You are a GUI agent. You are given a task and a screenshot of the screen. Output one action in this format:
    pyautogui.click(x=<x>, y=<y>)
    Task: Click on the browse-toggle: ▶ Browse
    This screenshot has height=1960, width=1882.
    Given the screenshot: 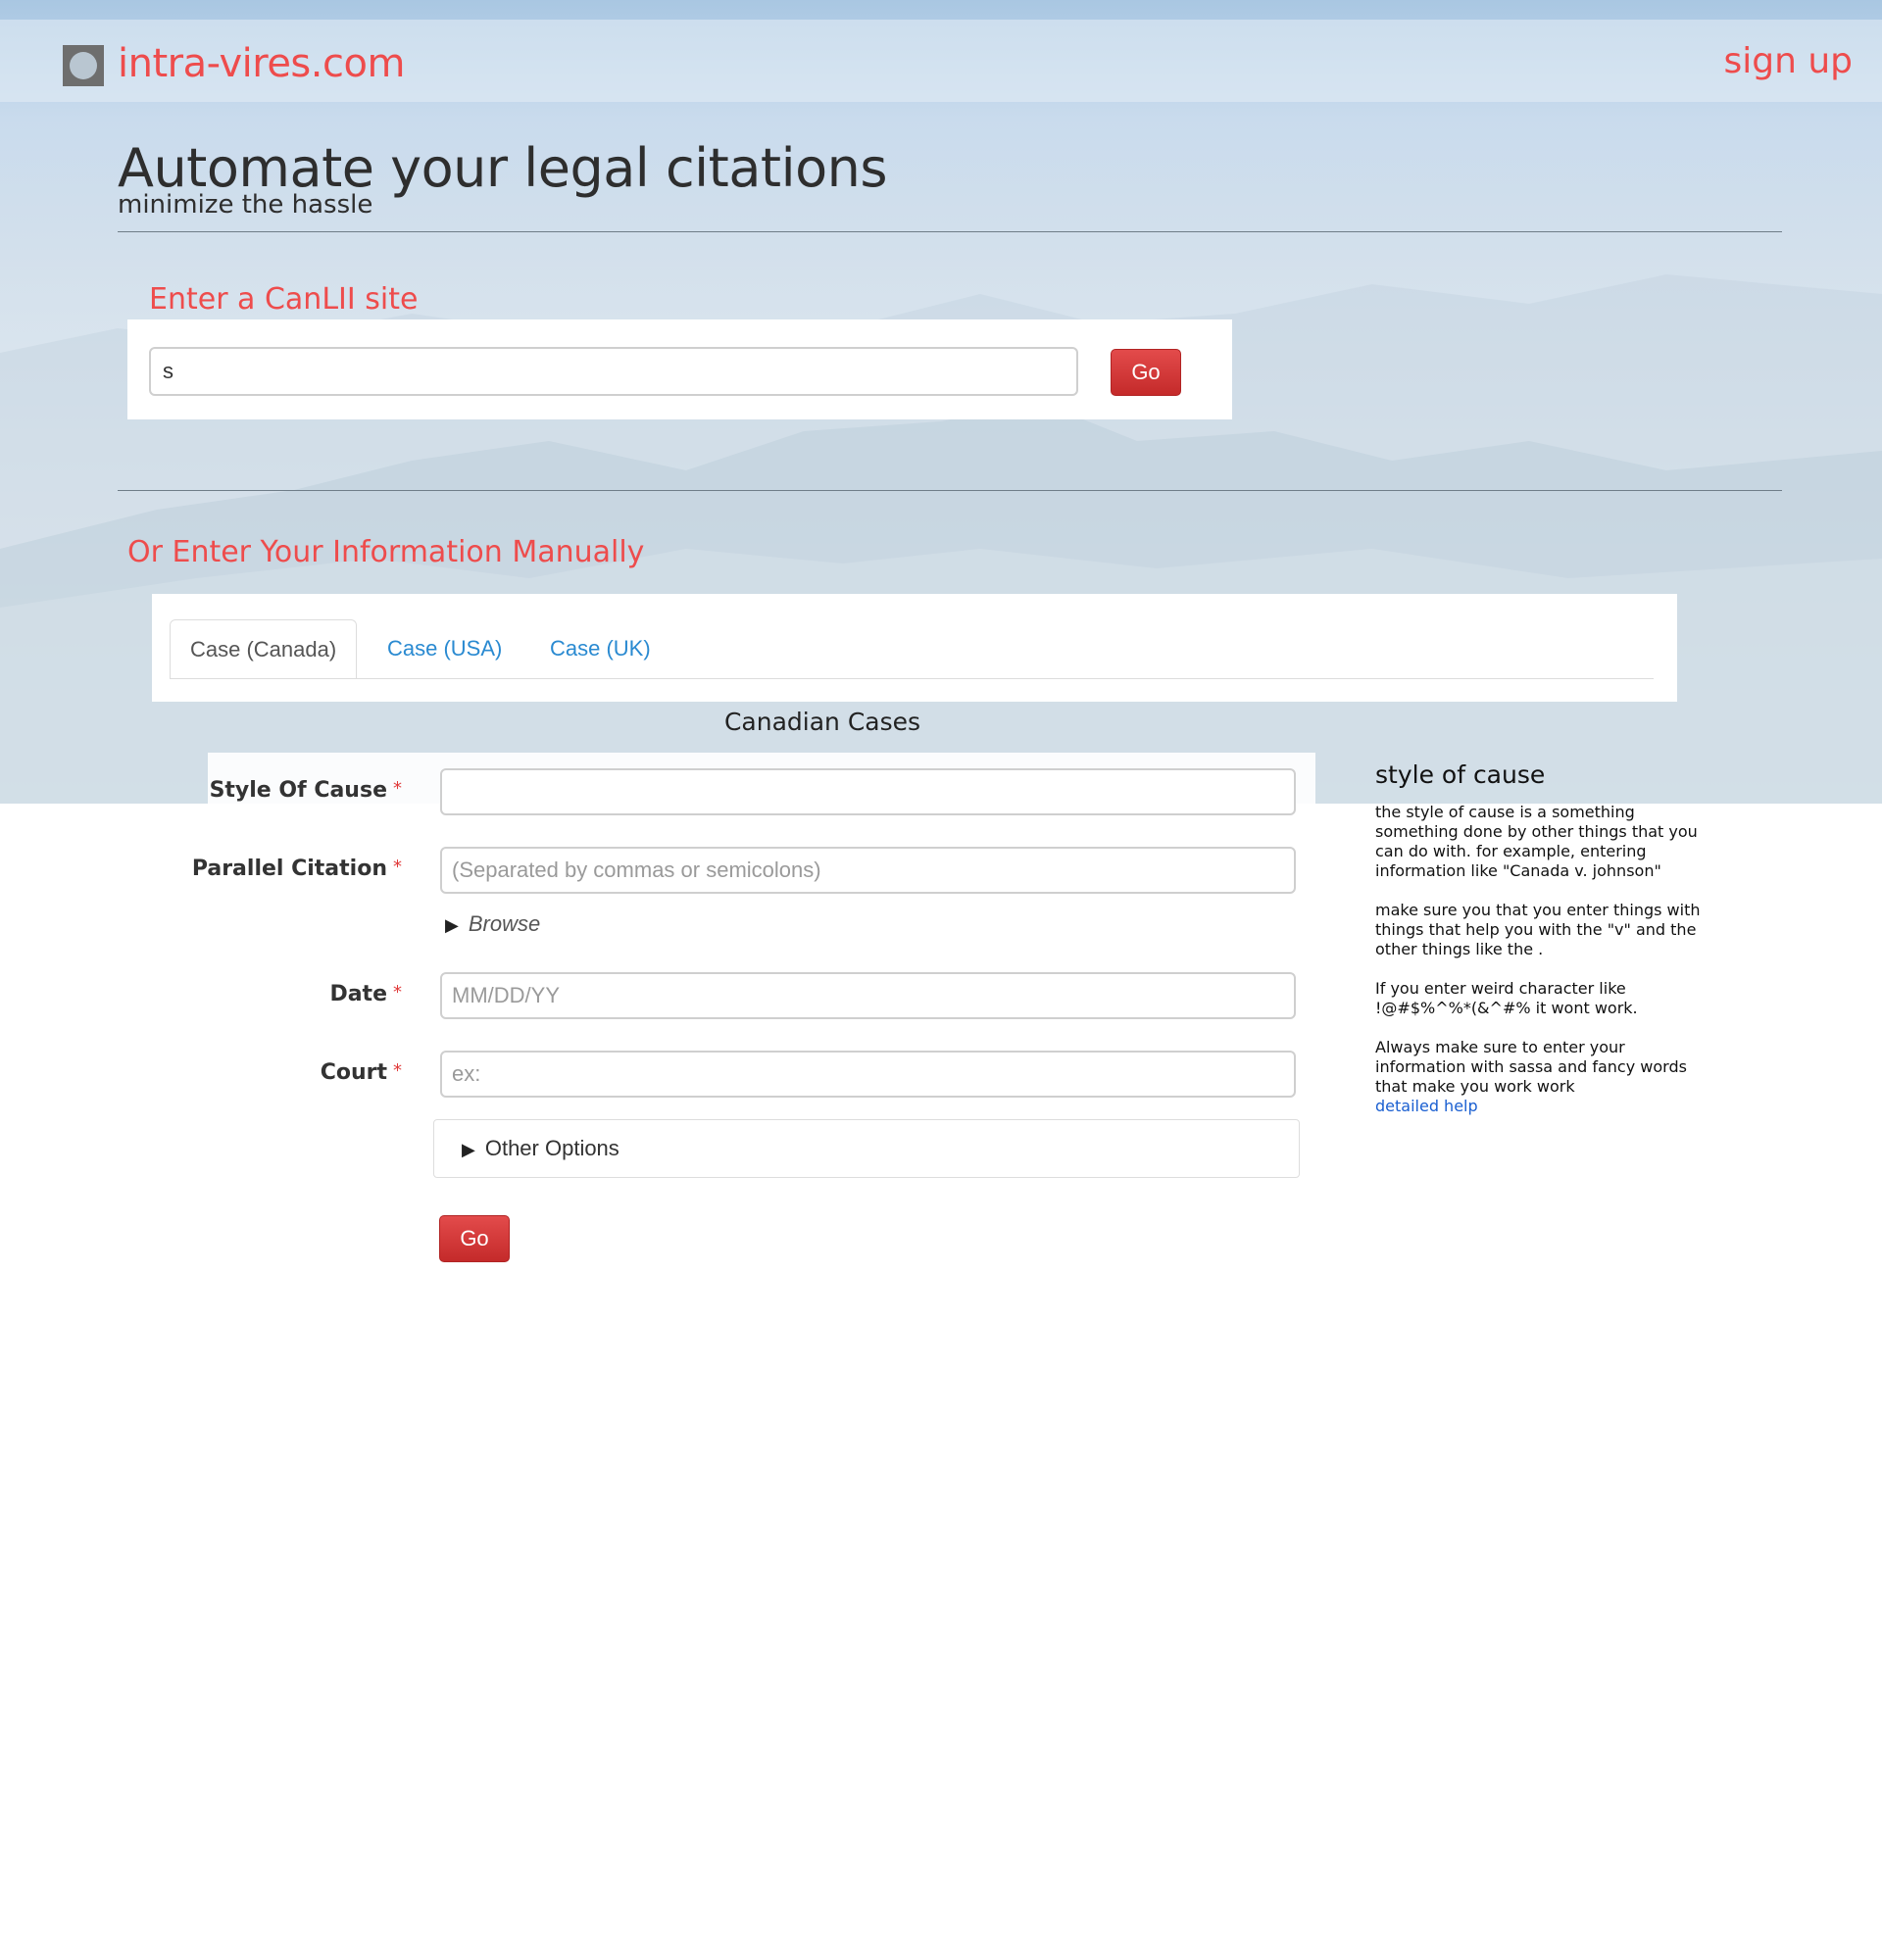 What is the action you would take?
    pyautogui.click(x=493, y=924)
    